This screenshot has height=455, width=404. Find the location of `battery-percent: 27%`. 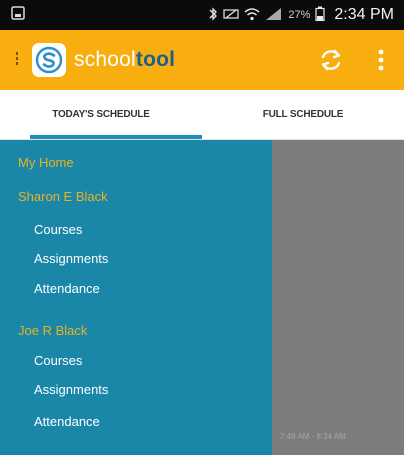

battery-percent: 27% is located at coordinates (299, 15).